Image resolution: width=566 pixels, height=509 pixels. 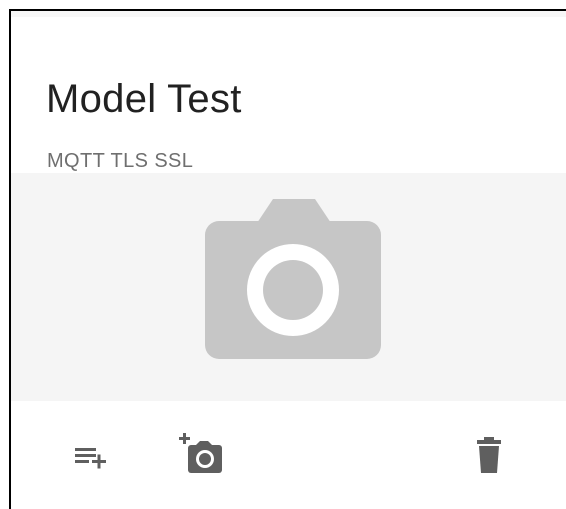 I want to click on add-a-photo-icon, so click(x=200, y=453).